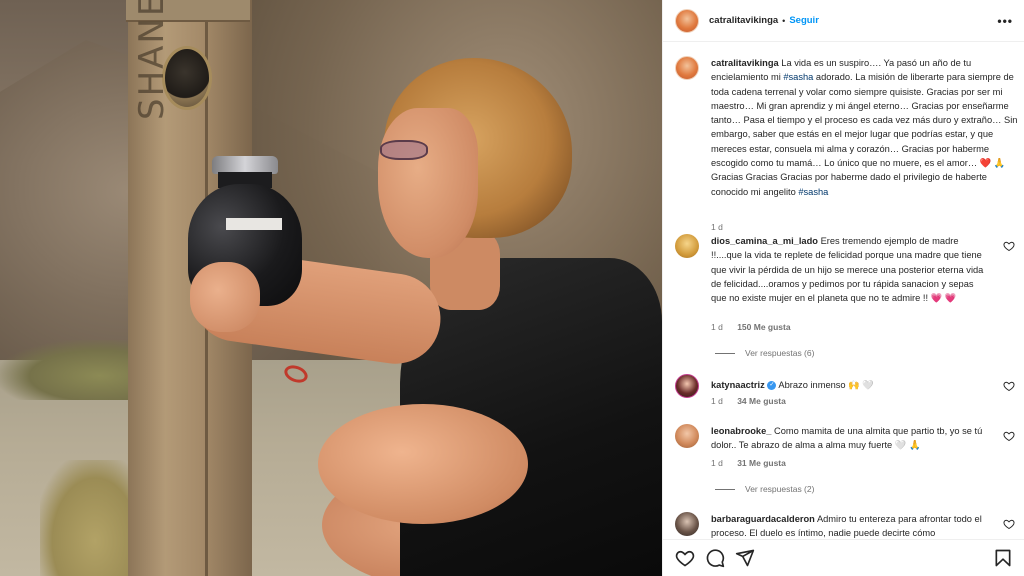 The width and height of the screenshot is (1024, 576). I want to click on verified-badge-icon: ✓, so click(772, 386).